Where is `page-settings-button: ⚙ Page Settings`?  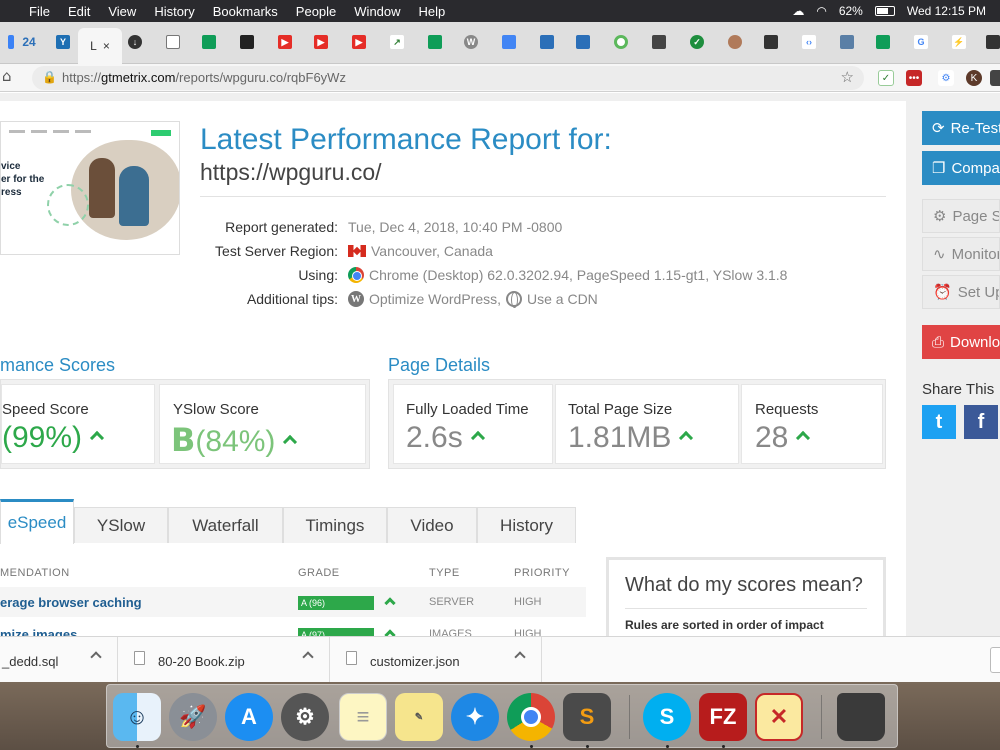
page-settings-button: ⚙ Page Settings is located at coordinates (961, 216).